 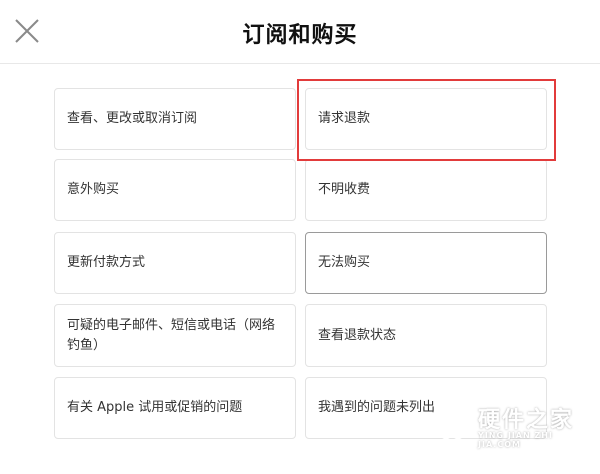 I want to click on option-apple-trial: 有关 Apple 试用或促销的问题, so click(x=175, y=408).